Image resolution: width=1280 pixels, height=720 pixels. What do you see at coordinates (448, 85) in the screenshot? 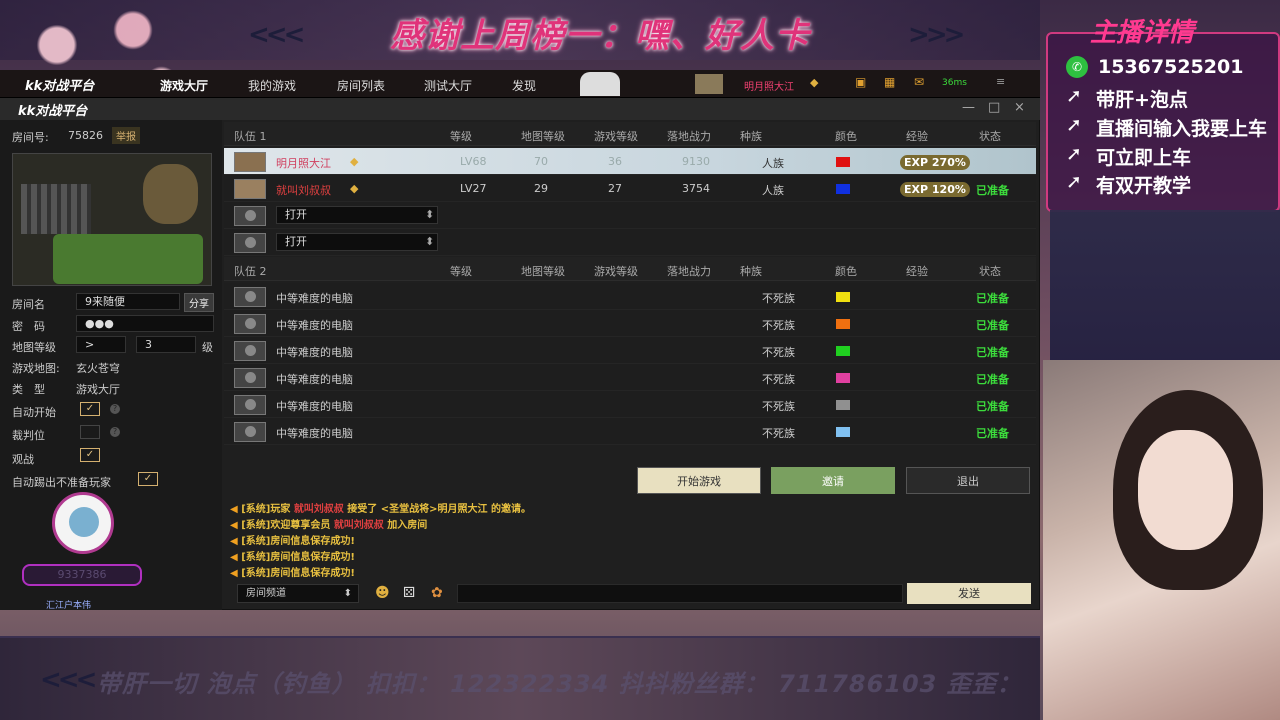
I see `nav-tab-test-lobby: 测试大厅` at bounding box center [448, 85].